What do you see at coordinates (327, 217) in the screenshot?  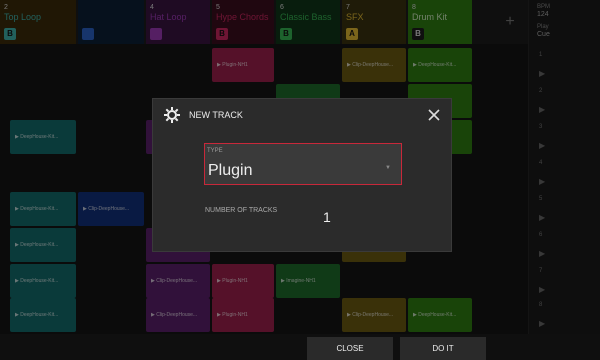 I see `number-of-tracks-value: 1` at bounding box center [327, 217].